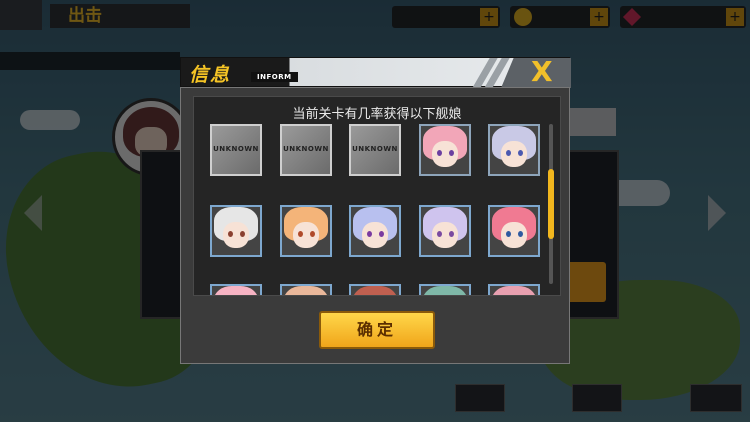  I want to click on dialog-header: 信息 INFORM X, so click(375, 72).